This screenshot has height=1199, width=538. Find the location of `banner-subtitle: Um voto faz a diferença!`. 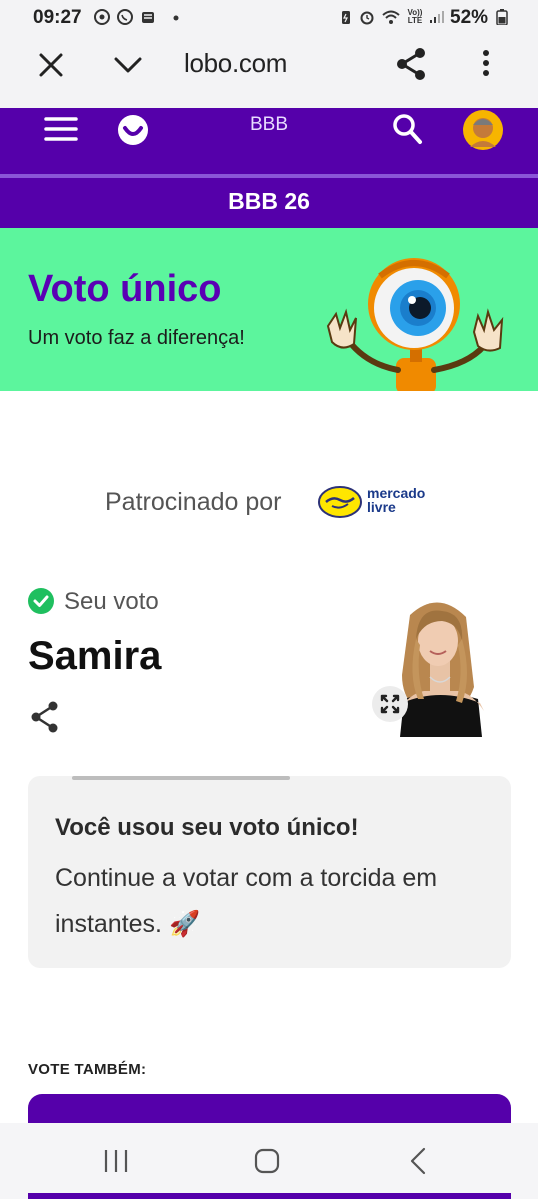

banner-subtitle: Um voto faz a diferença! is located at coordinates (136, 338).